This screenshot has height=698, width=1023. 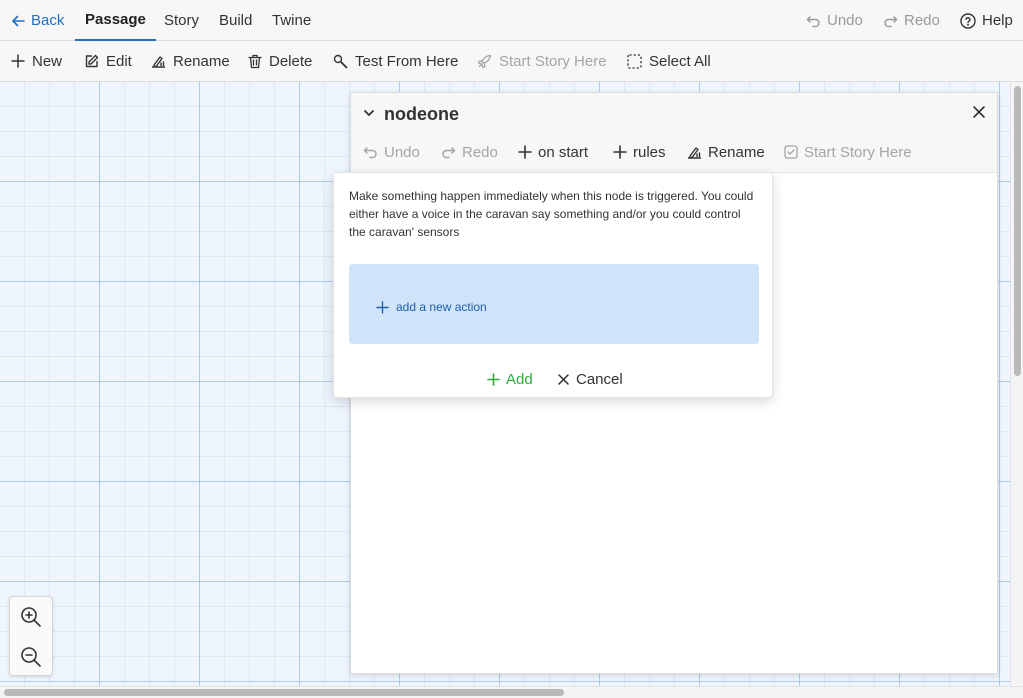 What do you see at coordinates (284, 692) in the screenshot?
I see `horizontal-scroll-thumb` at bounding box center [284, 692].